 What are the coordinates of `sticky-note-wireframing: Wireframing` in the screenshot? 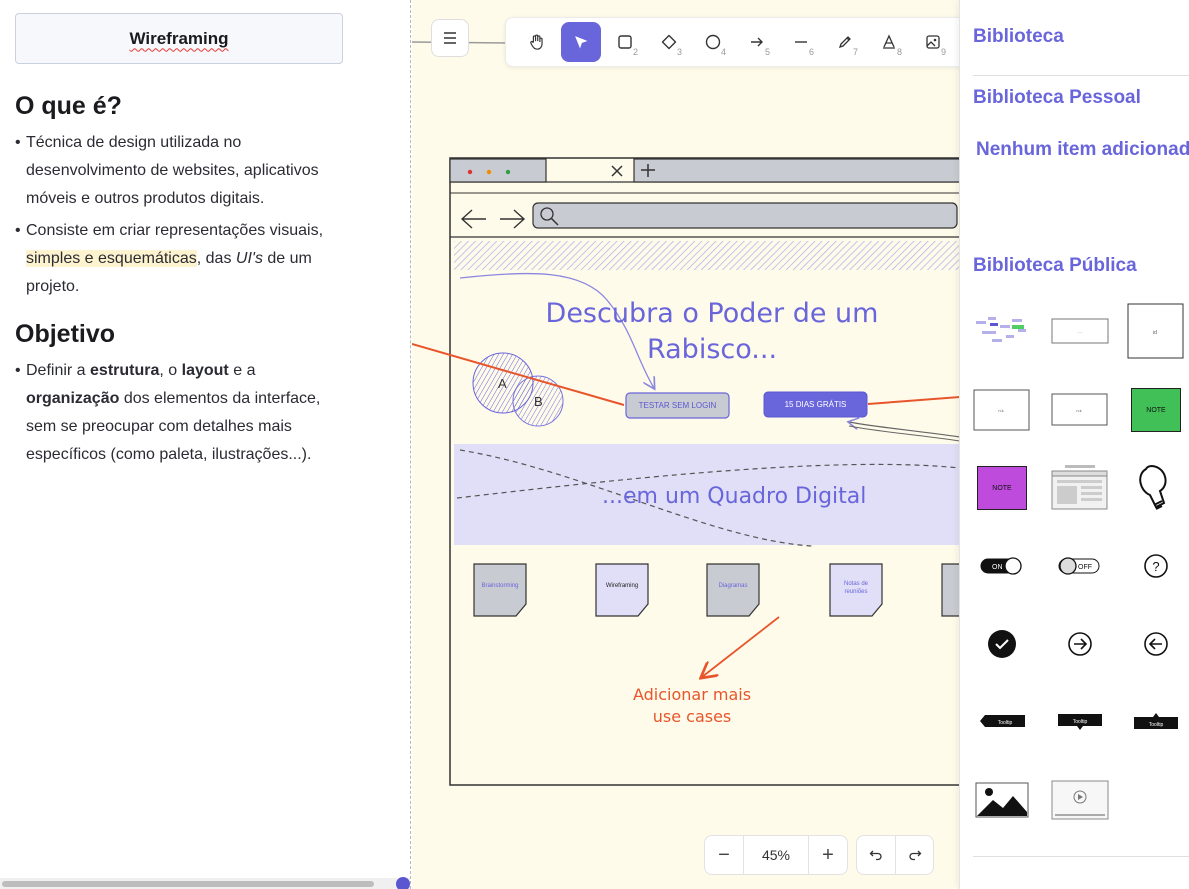 It's located at (622, 586).